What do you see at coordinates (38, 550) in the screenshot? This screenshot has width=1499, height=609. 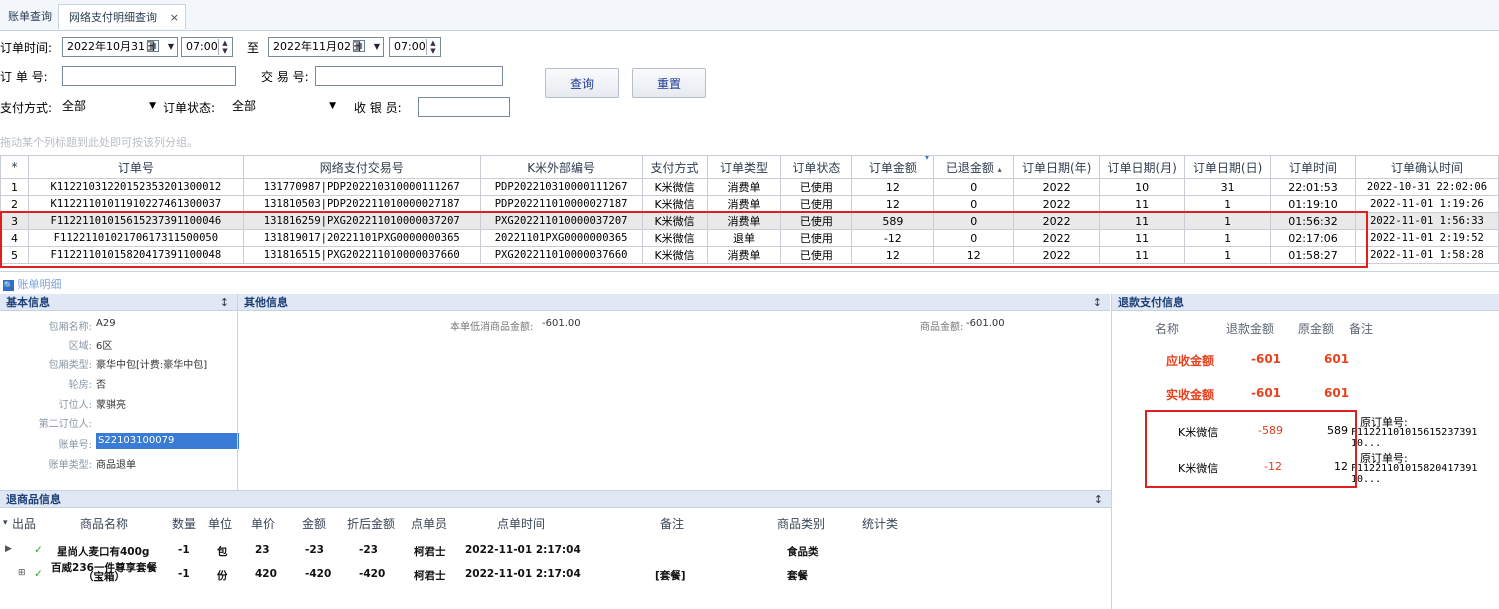 I see `check-icon: ✓` at bounding box center [38, 550].